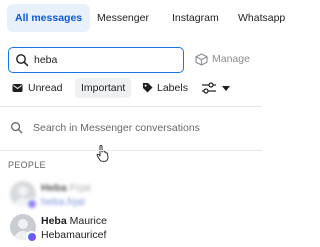  Describe the element at coordinates (231, 59) in the screenshot. I see `manage-label: Manage` at that location.